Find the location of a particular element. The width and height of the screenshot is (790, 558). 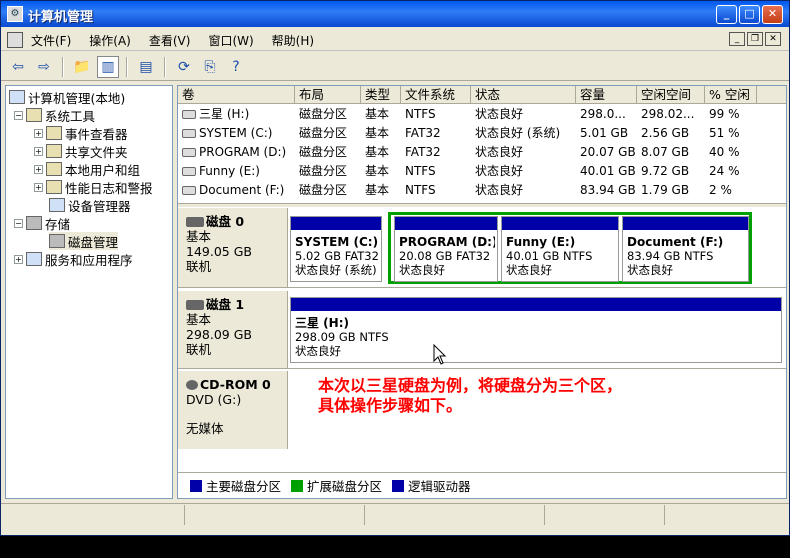

tree-item-label: 设备管理器 is located at coordinates (99, 206).